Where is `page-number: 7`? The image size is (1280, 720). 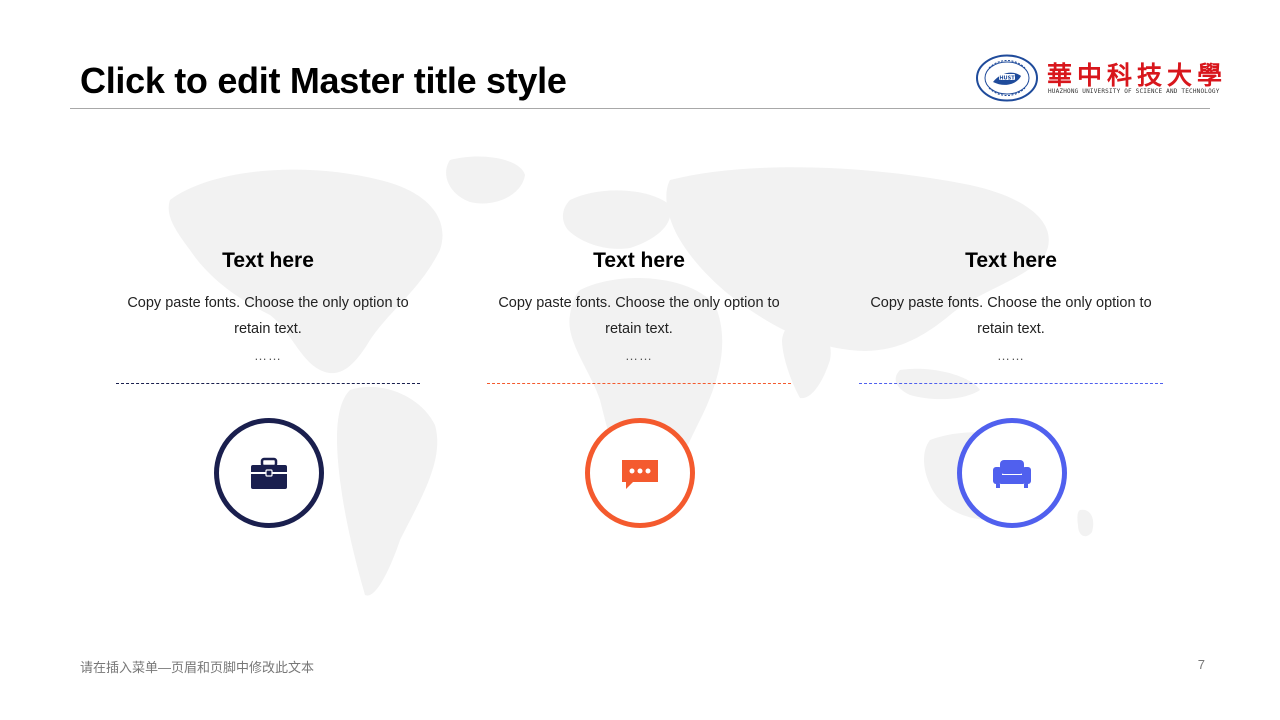 page-number: 7 is located at coordinates (1201, 664).